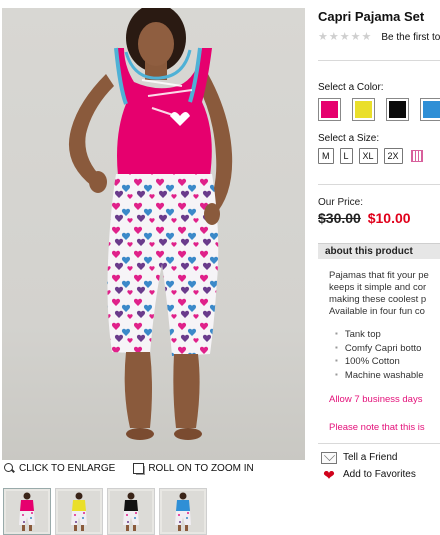 The image size is (440, 535). Describe the element at coordinates (139, 468) in the screenshot. I see `zoom-box-icon` at that location.